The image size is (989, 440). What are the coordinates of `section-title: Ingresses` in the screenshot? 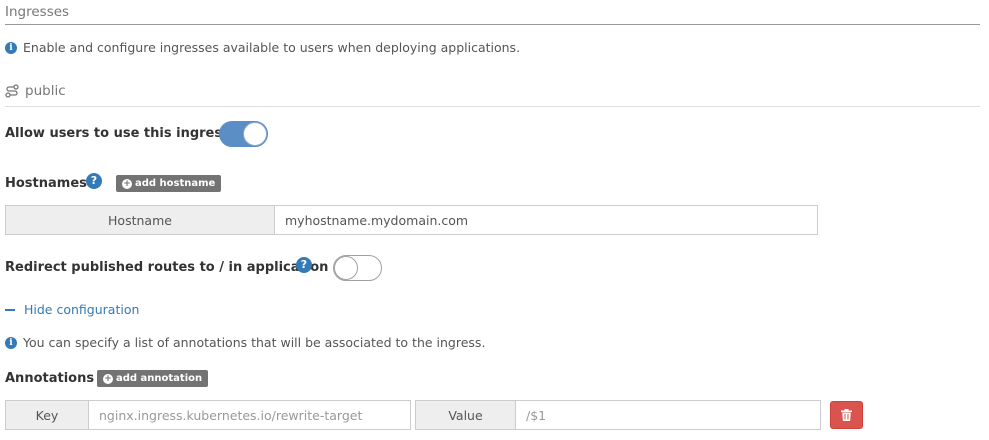 It's located at (492, 14).